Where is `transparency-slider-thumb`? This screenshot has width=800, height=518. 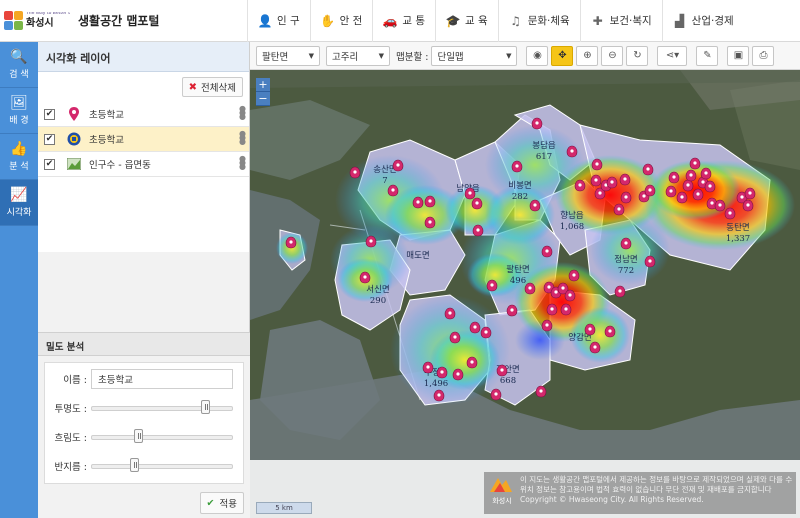
transparency-slider-thumb is located at coordinates (205, 407).